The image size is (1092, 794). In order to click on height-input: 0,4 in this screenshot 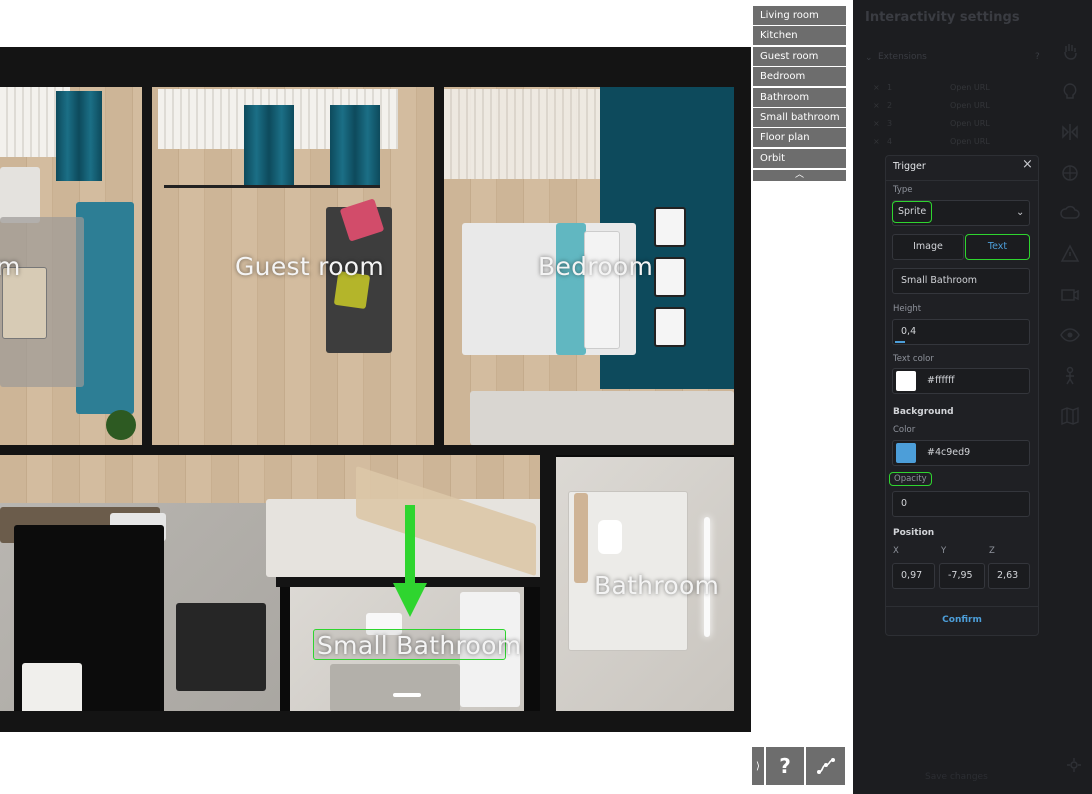, I will do `click(961, 332)`.